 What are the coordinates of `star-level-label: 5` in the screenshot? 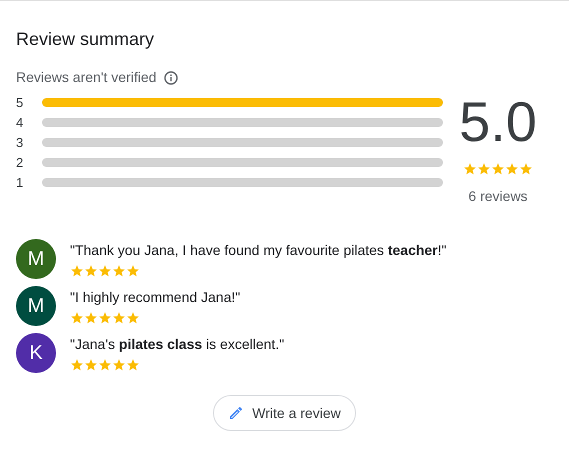 It's located at (20, 102).